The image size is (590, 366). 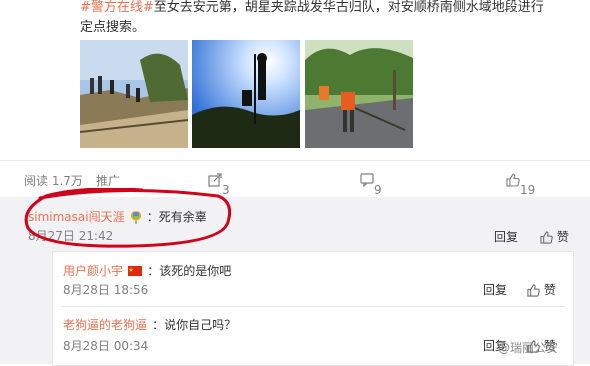 What do you see at coordinates (117, 7) in the screenshot?
I see `topic-link: #警方在线#` at bounding box center [117, 7].